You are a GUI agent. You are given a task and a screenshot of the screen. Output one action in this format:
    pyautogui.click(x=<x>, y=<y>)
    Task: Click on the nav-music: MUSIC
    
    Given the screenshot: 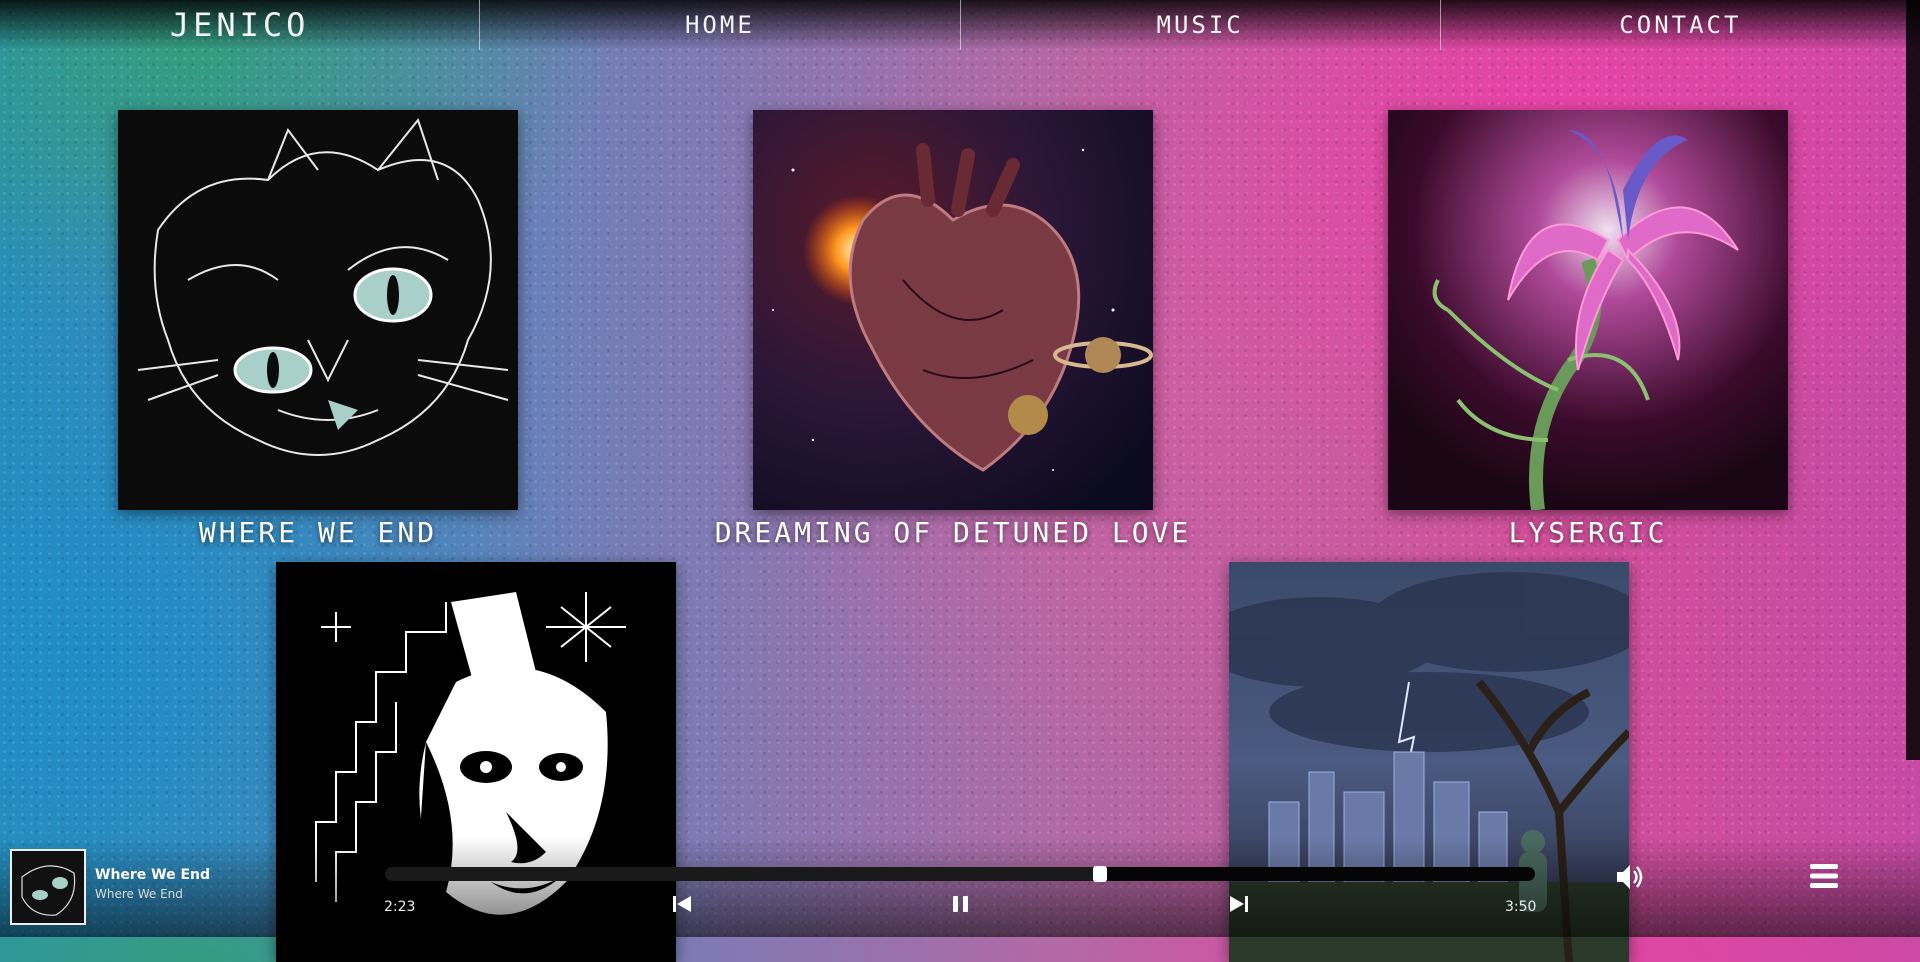 What is the action you would take?
    pyautogui.click(x=1199, y=25)
    